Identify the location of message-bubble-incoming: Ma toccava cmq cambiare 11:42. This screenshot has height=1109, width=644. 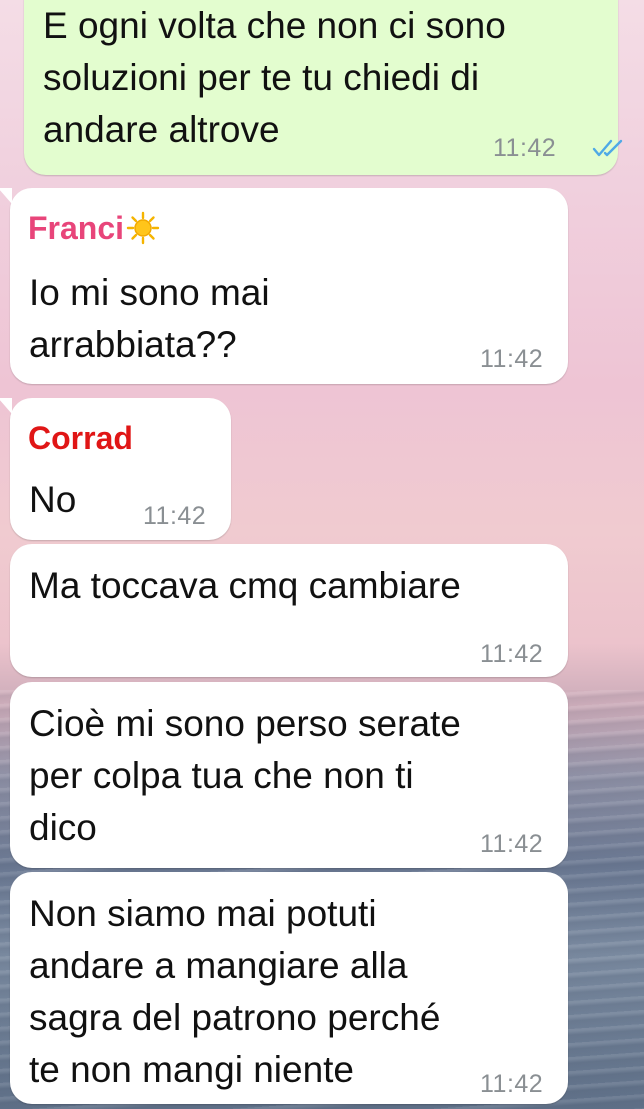
(289, 610).